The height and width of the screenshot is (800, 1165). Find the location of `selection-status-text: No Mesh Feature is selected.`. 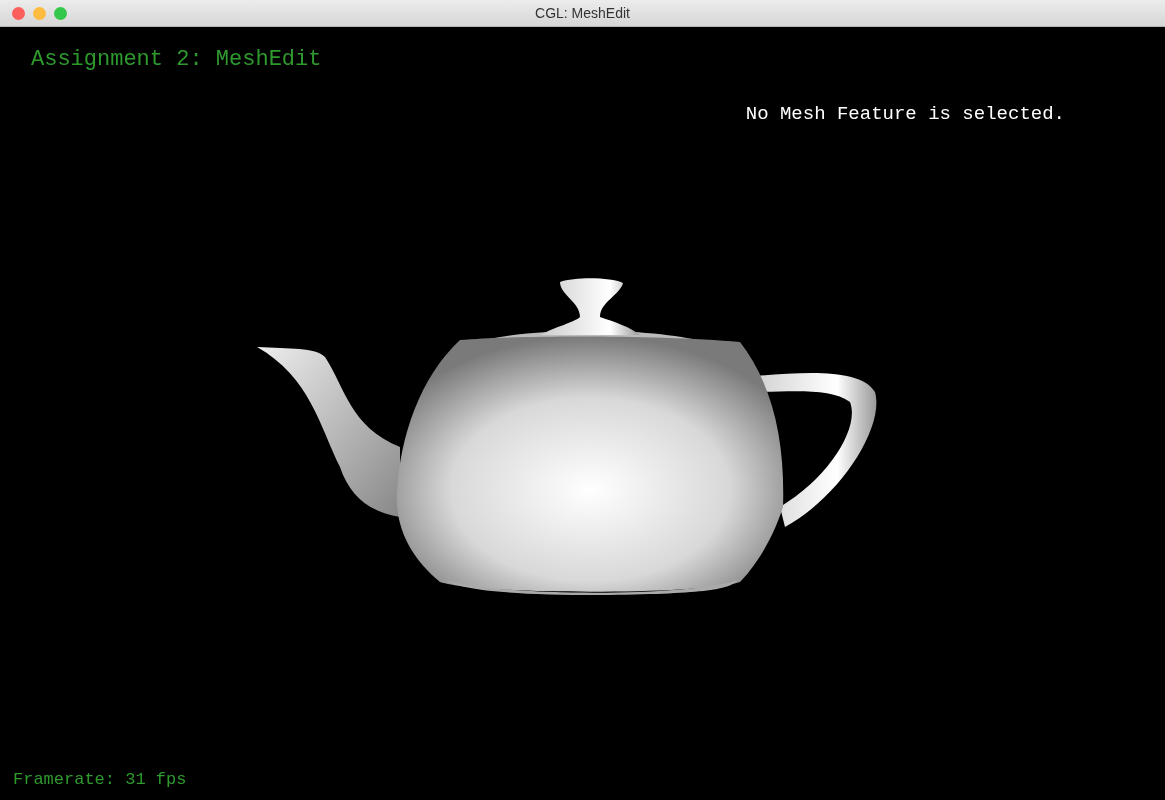

selection-status-text: No Mesh Feature is selected. is located at coordinates (905, 114).